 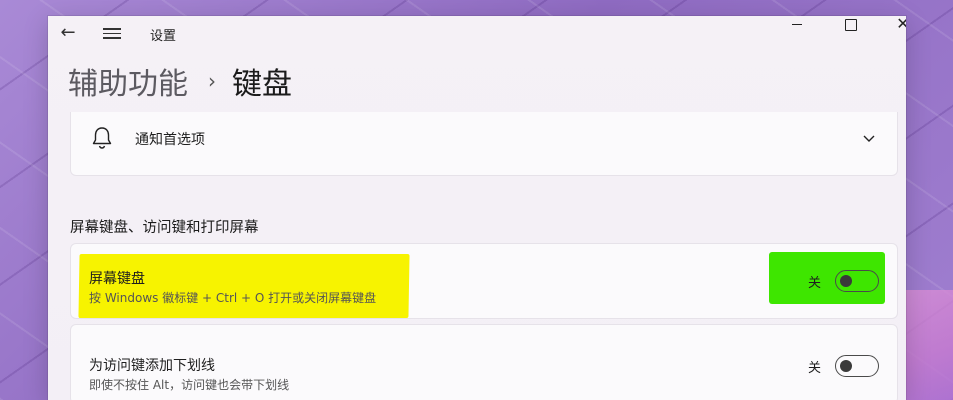 I want to click on underline-access-keys-toggle: 关, so click(x=843, y=366).